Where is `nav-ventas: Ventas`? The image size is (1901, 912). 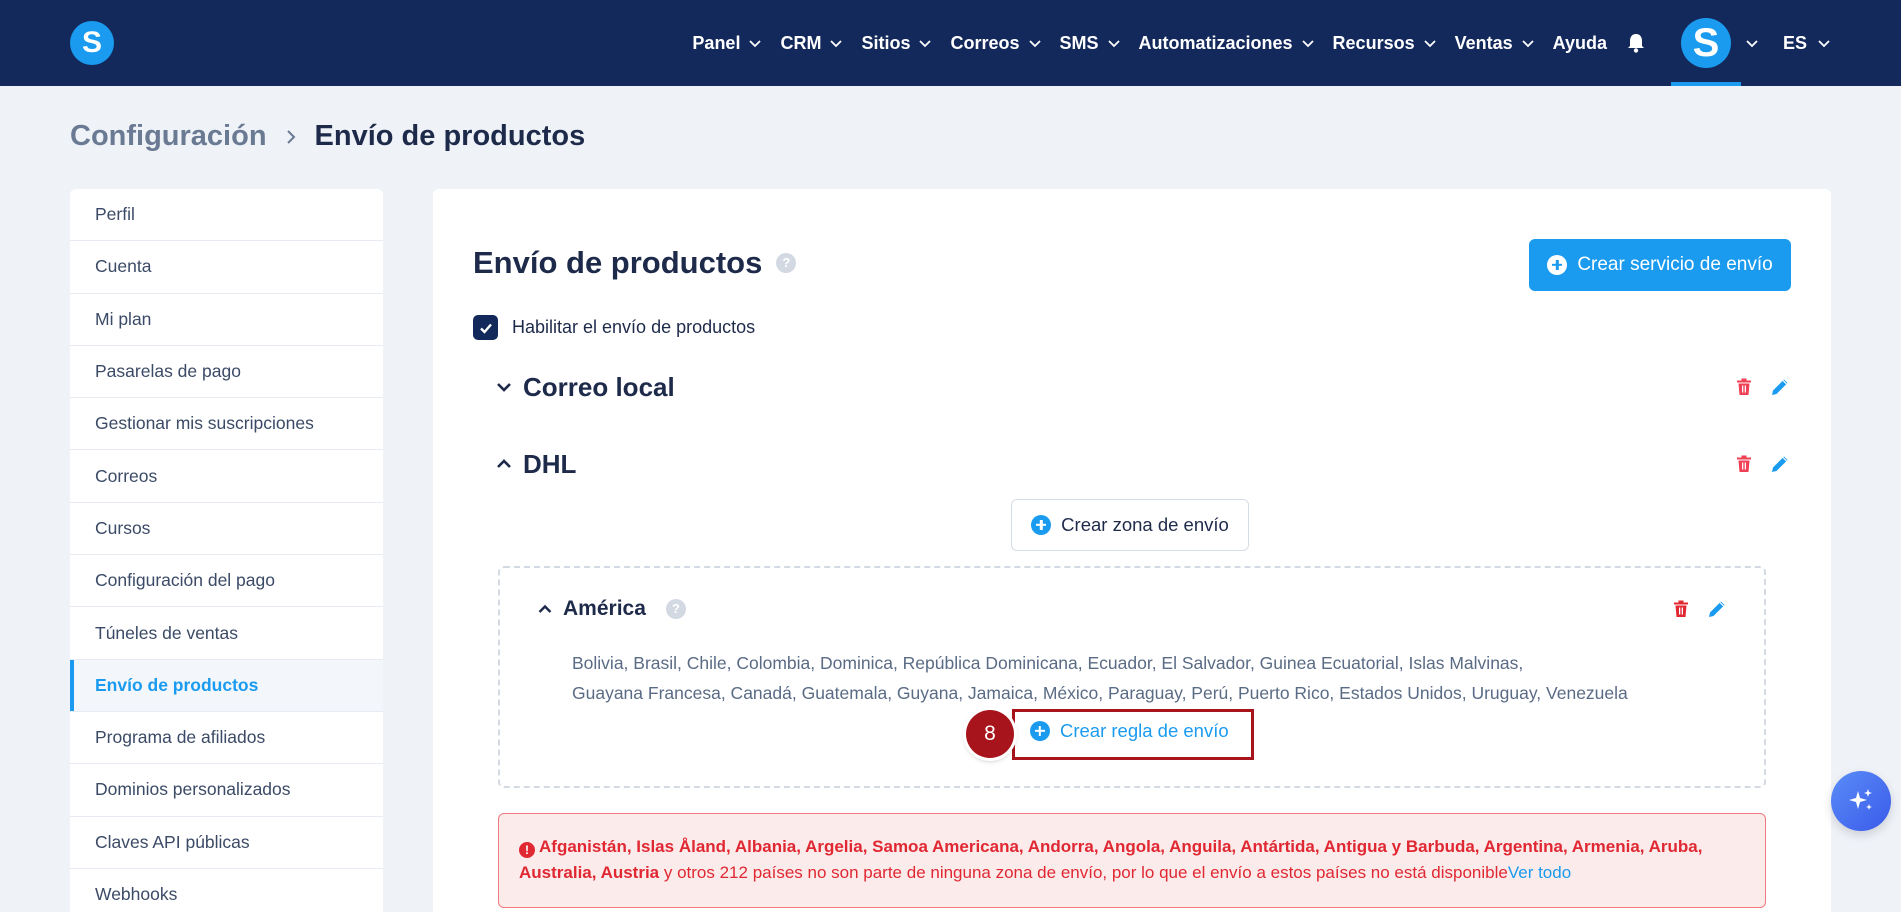 nav-ventas: Ventas is located at coordinates (1495, 43).